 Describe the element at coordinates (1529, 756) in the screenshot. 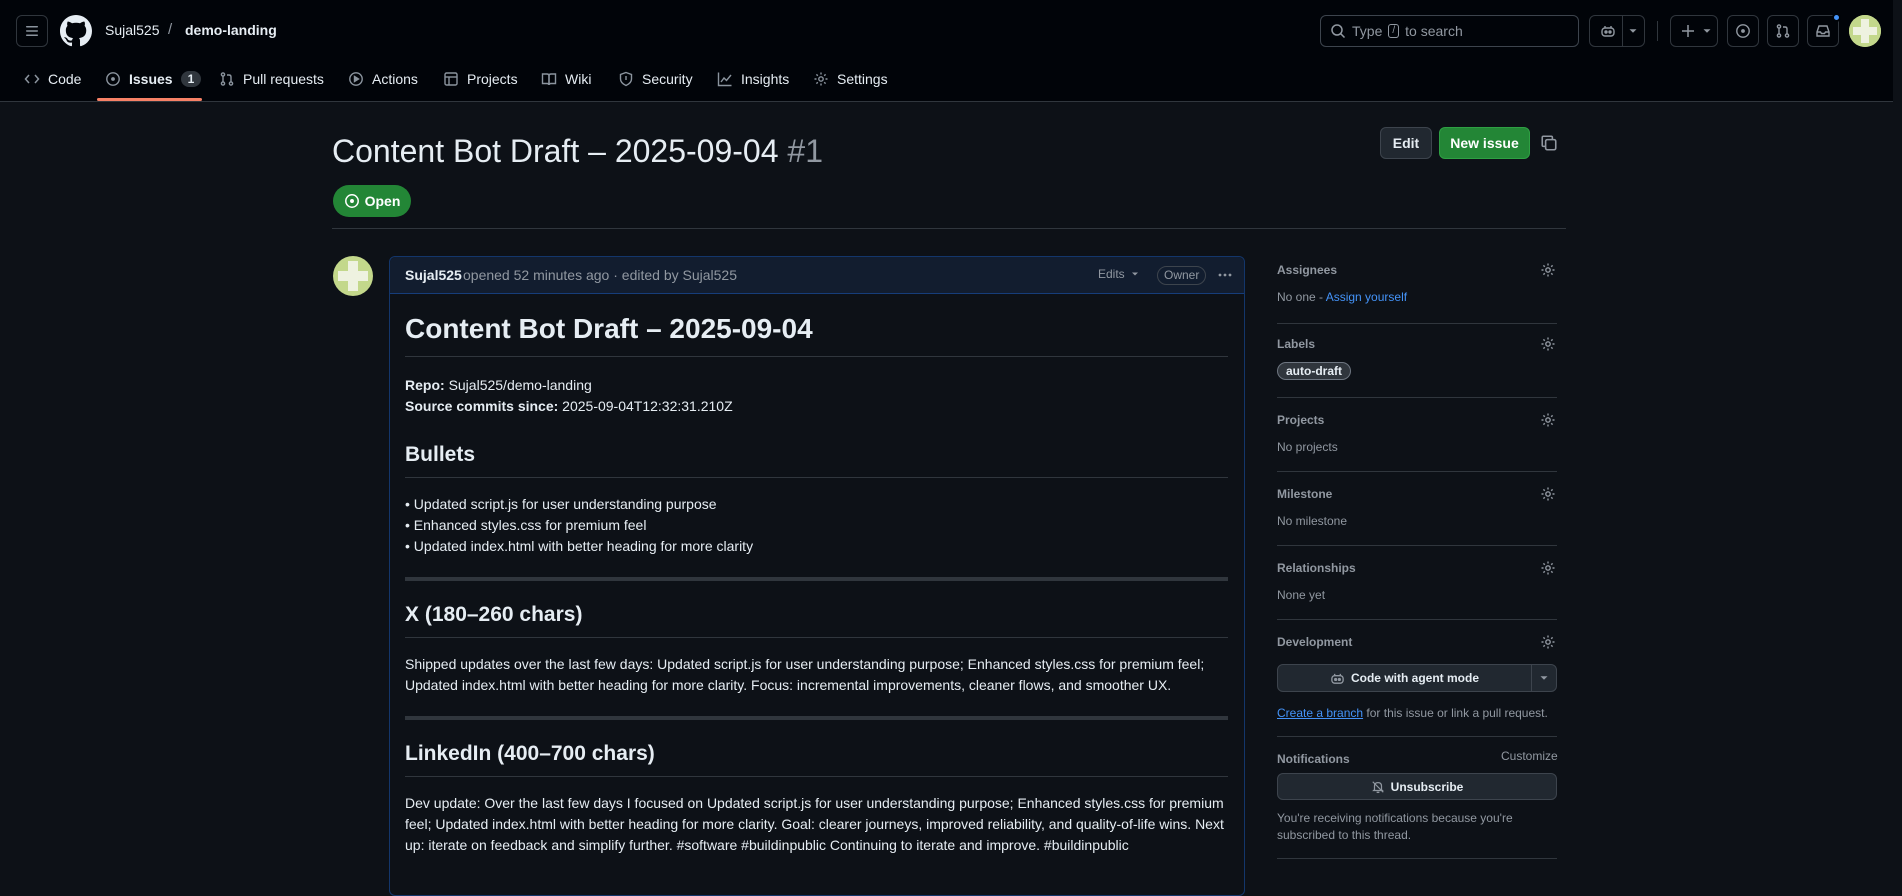

I see `customize-link: Customize` at that location.